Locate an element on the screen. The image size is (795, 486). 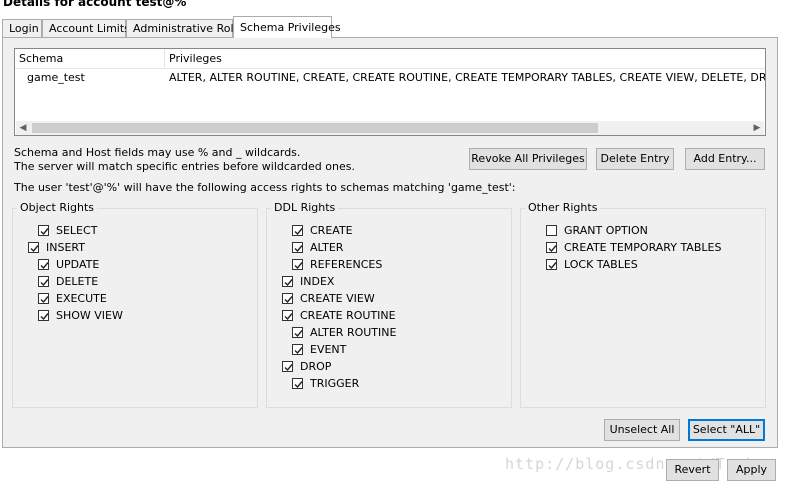
delete-entry-button: Delete Entry is located at coordinates (635, 159).